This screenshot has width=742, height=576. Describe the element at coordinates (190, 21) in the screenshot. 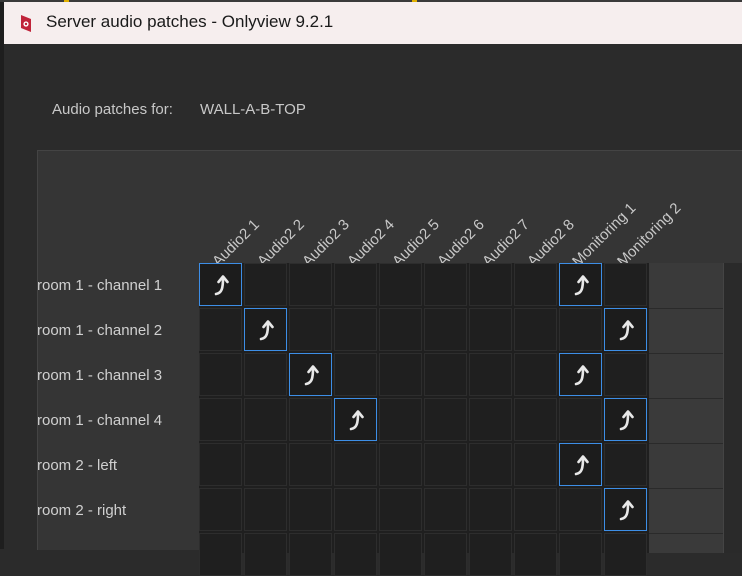

I see `window-title: Server audio patches - Onlyview 9.2.1` at that location.